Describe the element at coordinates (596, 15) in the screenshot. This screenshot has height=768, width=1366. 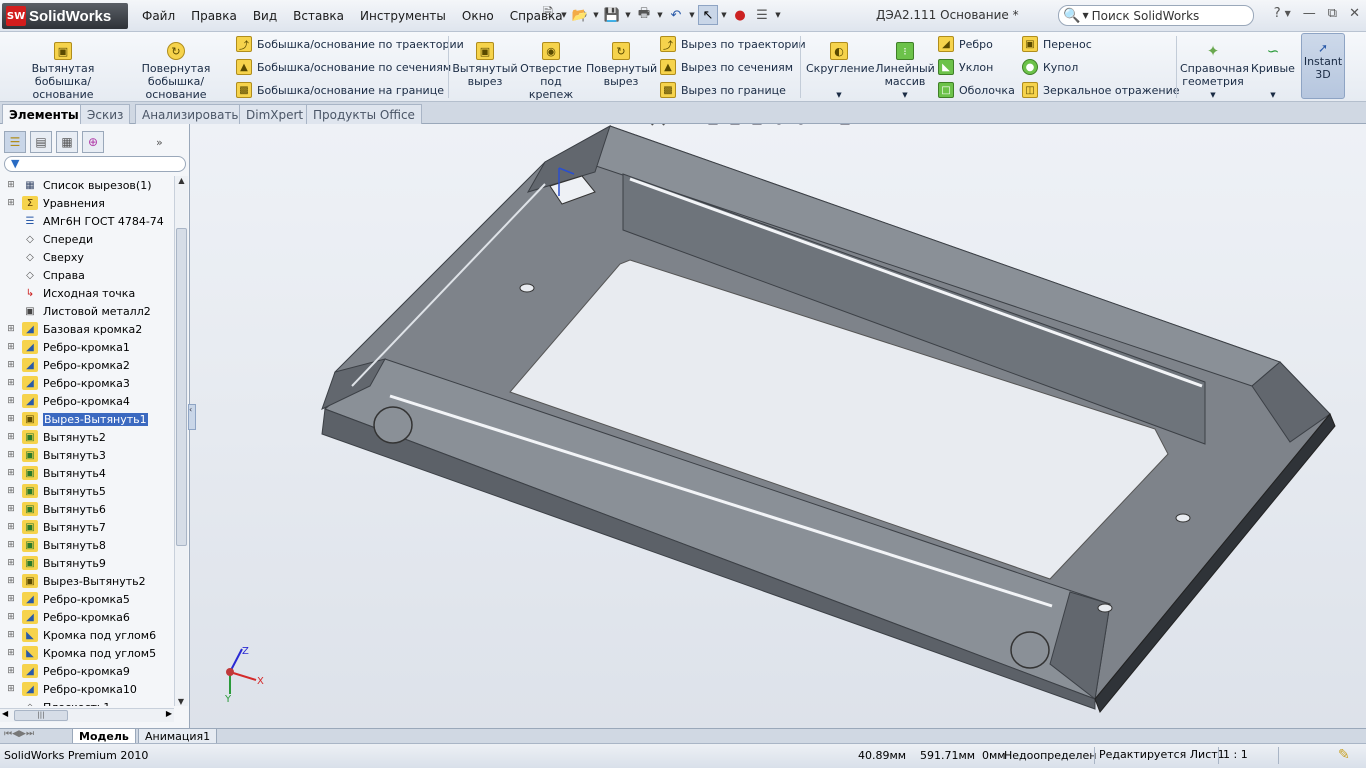
I see `open-dropdown-icon: ▼` at that location.